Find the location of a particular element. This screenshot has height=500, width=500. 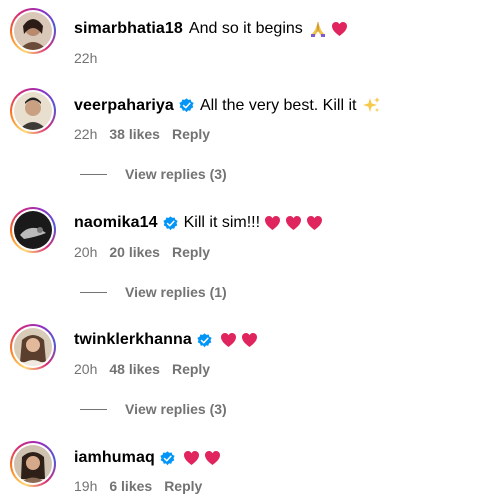

view-replies-button: View replies (1) is located at coordinates (153, 292).